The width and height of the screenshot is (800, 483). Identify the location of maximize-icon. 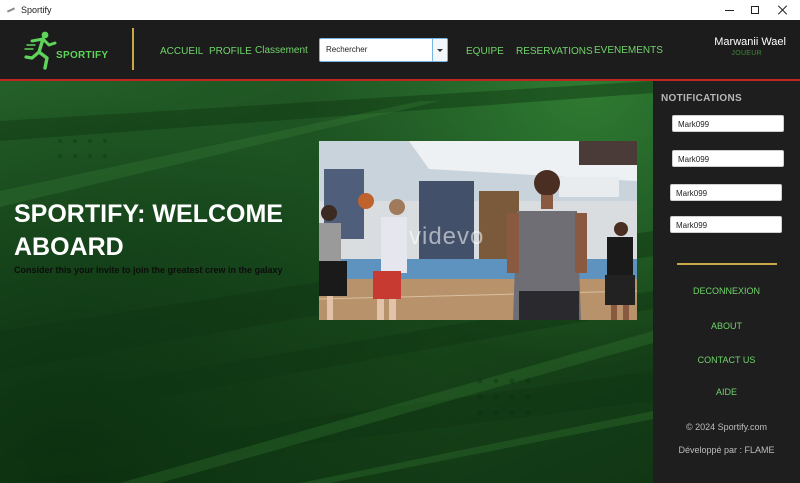
(755, 10).